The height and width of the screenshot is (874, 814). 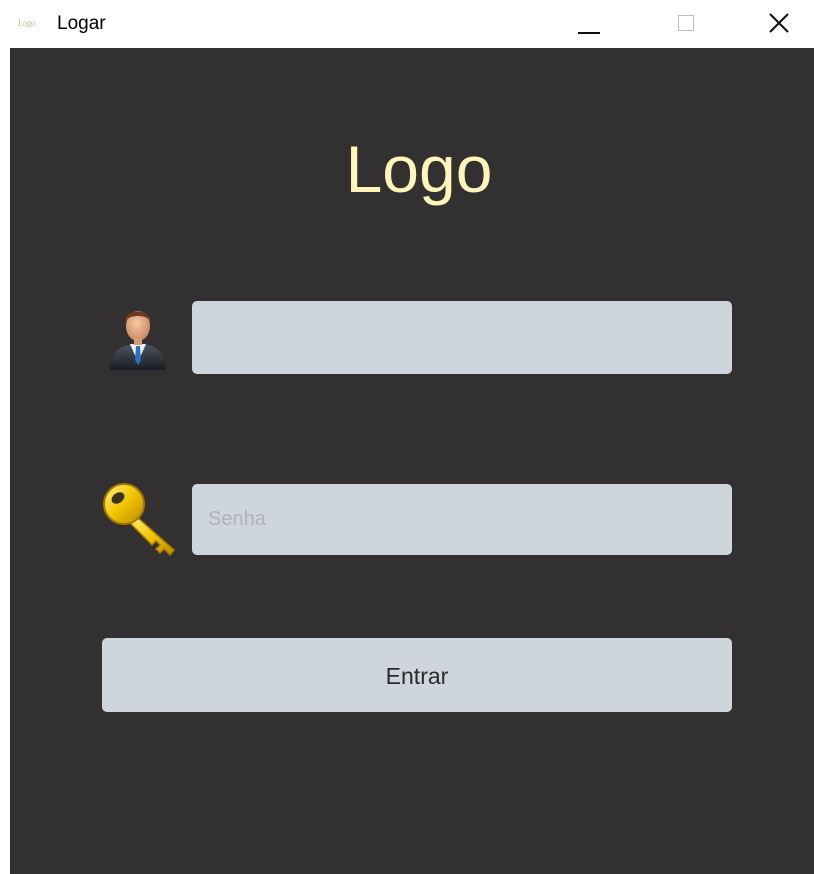 What do you see at coordinates (138, 340) in the screenshot?
I see `user-icon` at bounding box center [138, 340].